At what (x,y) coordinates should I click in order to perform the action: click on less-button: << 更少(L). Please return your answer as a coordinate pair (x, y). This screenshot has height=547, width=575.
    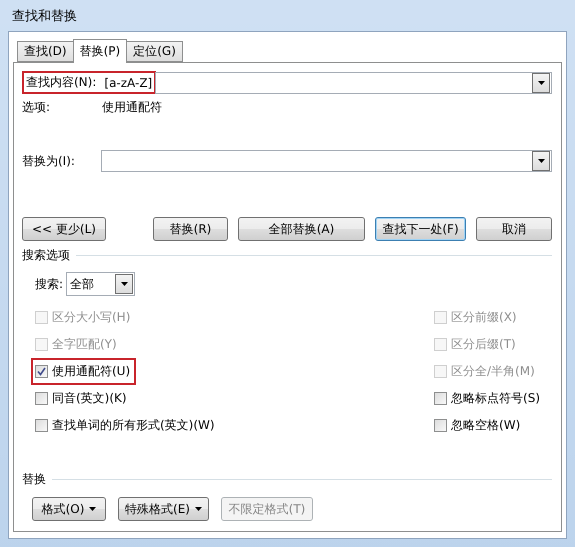
    Looking at the image, I should click on (64, 229).